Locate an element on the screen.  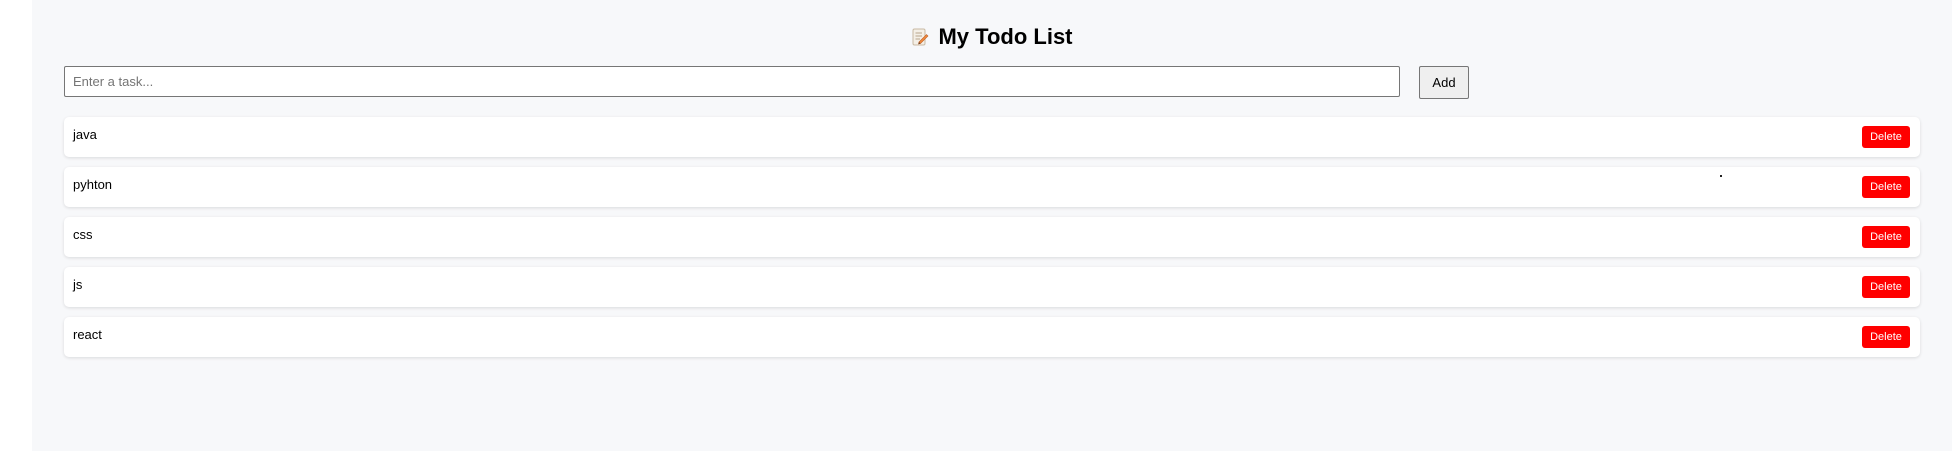
todo-item: css Delete is located at coordinates (992, 237).